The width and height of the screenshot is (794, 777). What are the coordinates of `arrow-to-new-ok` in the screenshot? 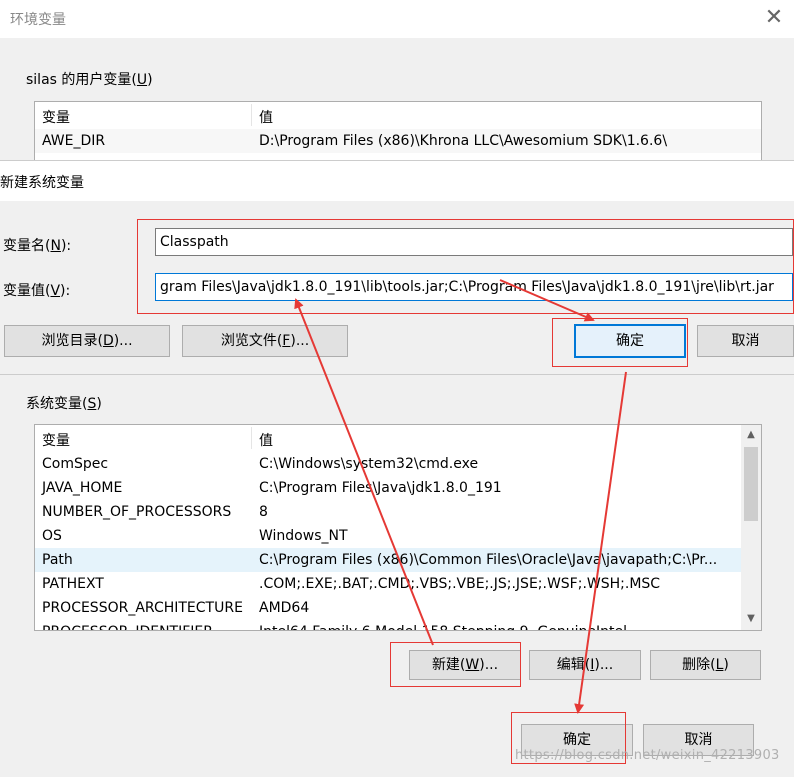 It's located at (547, 300).